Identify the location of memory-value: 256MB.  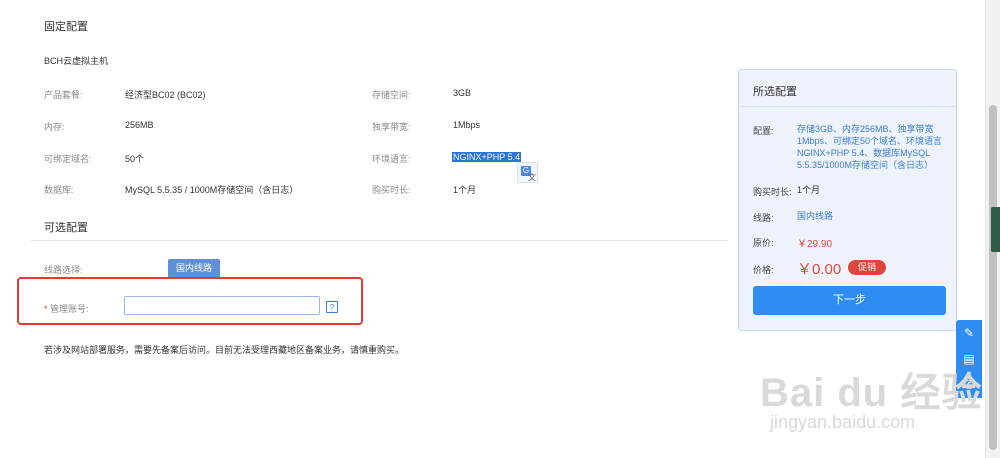
(139, 125).